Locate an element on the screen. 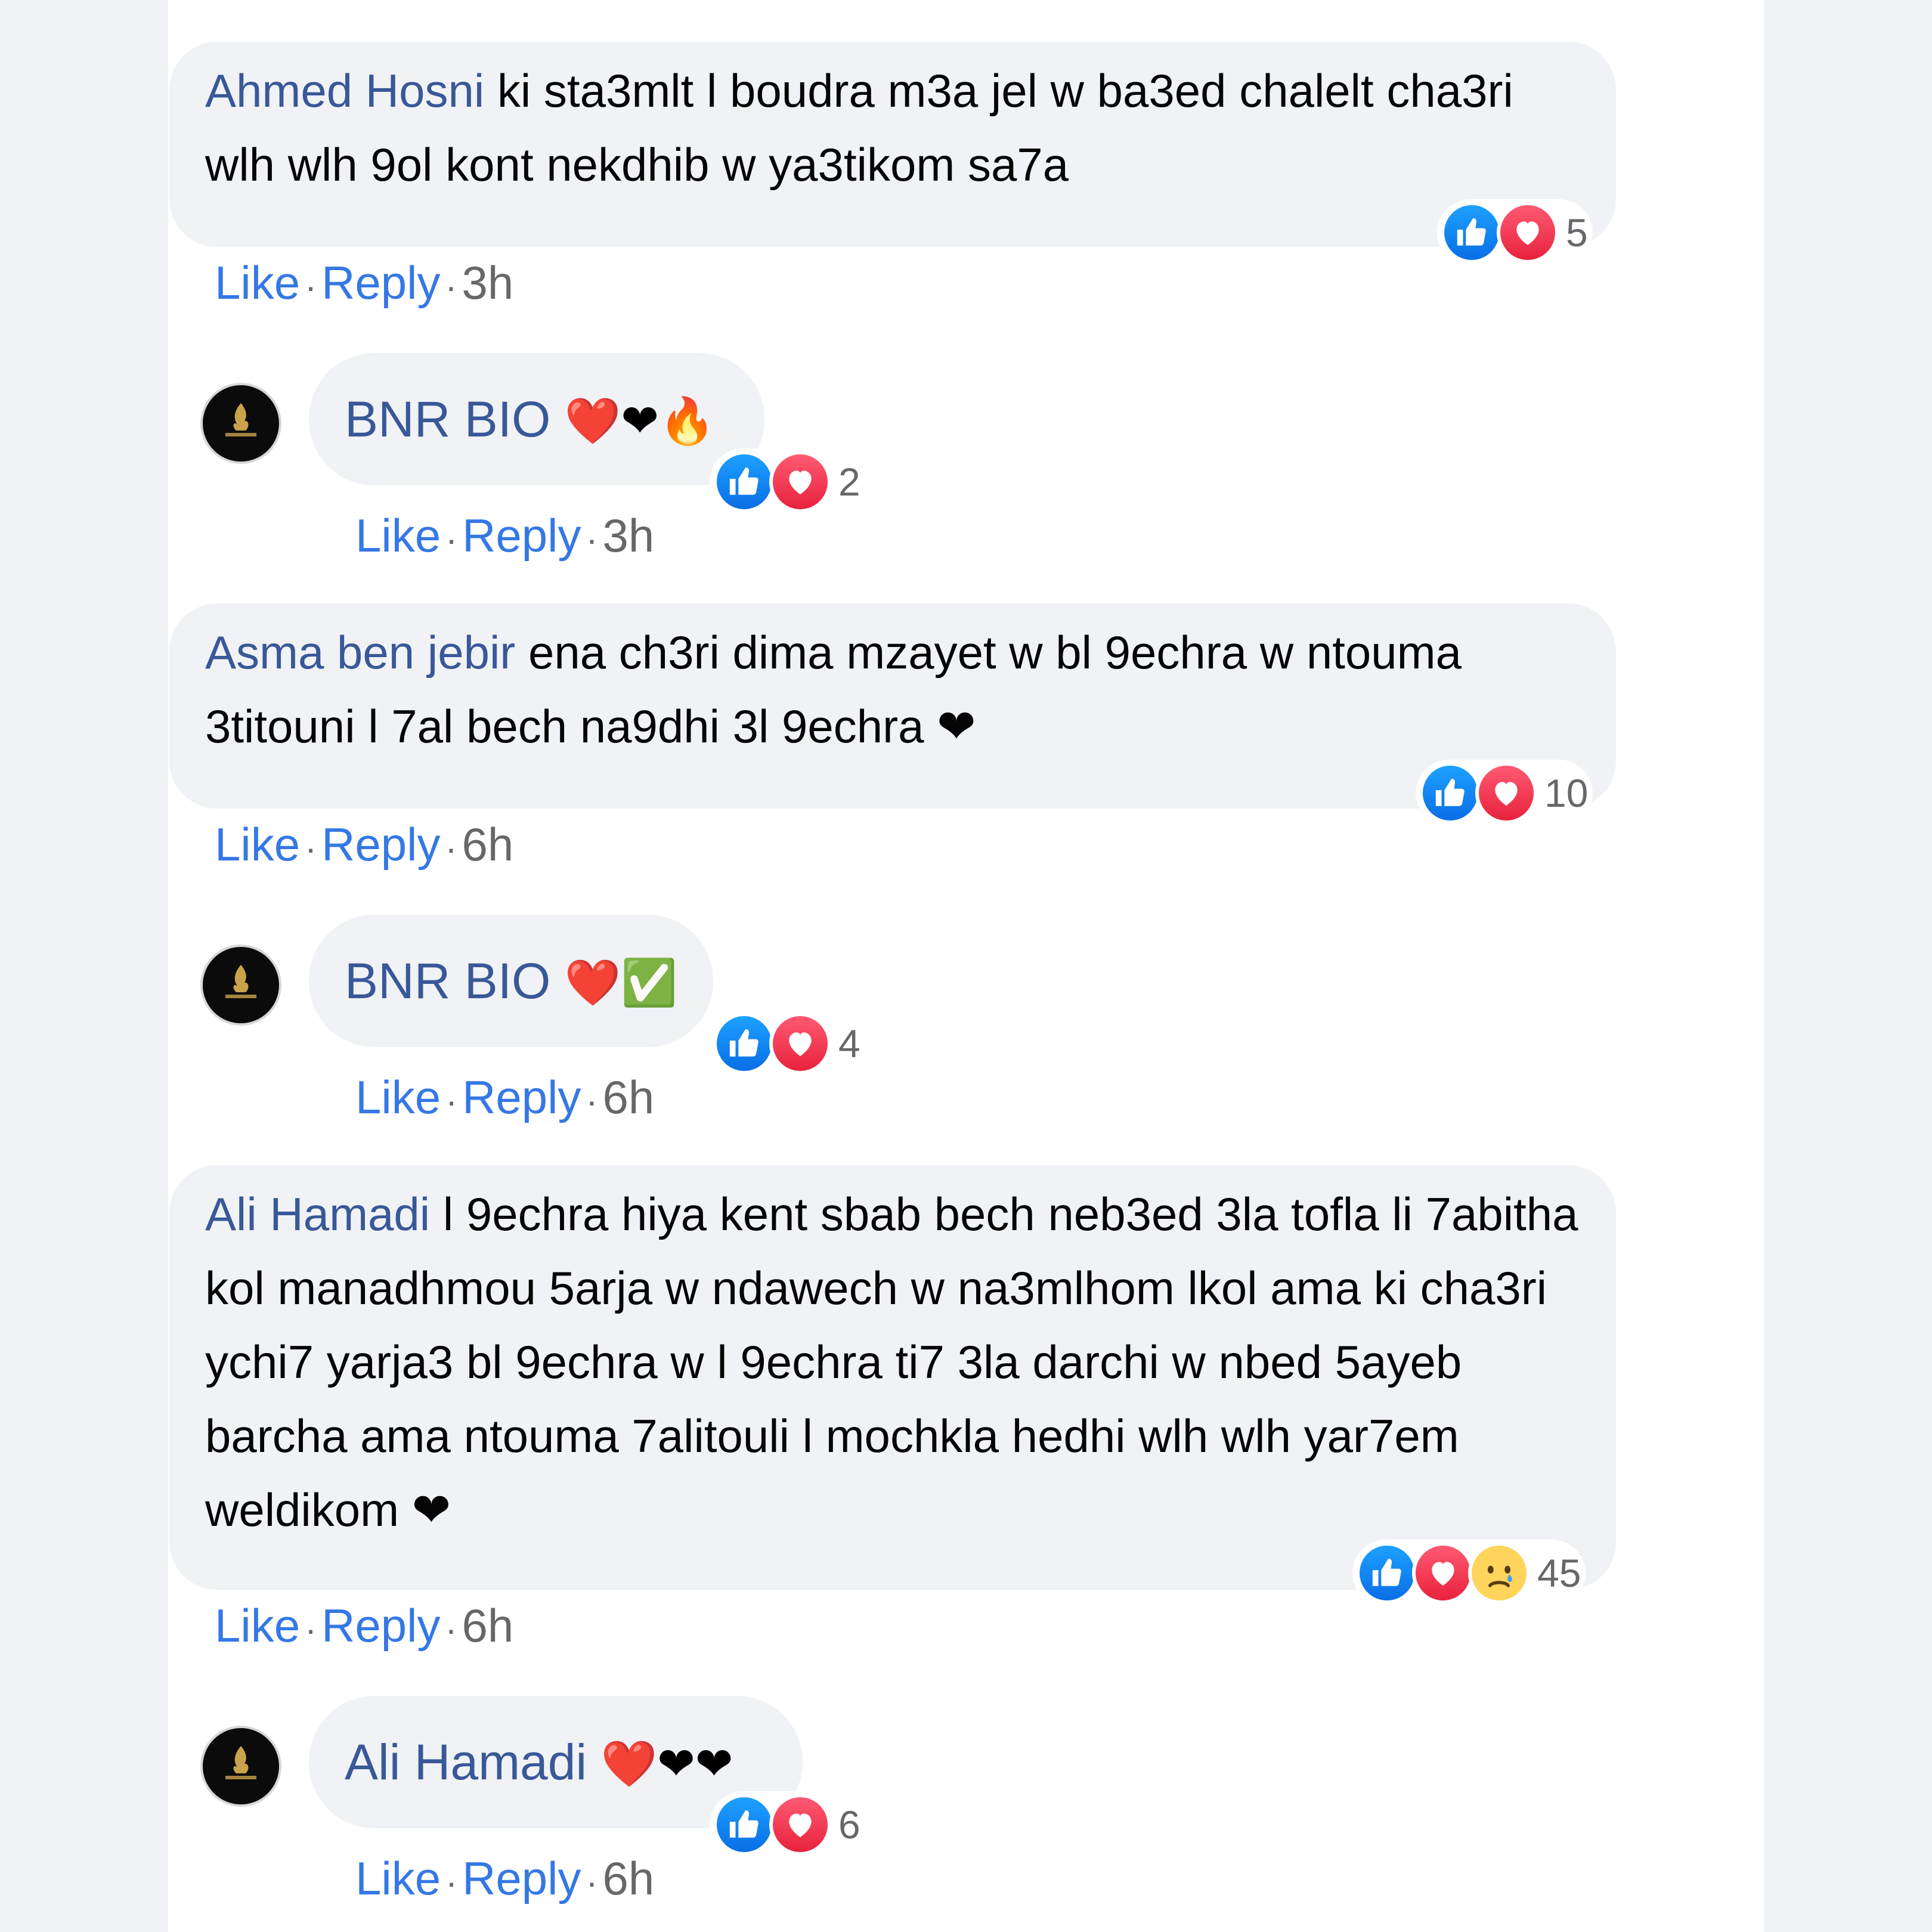 This screenshot has height=1932, width=1932. comment-author: Ali Hamadi is located at coordinates (317, 1214).